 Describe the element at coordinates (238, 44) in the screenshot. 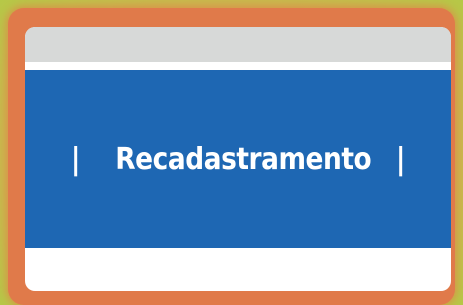

I see `card-header-bar` at that location.